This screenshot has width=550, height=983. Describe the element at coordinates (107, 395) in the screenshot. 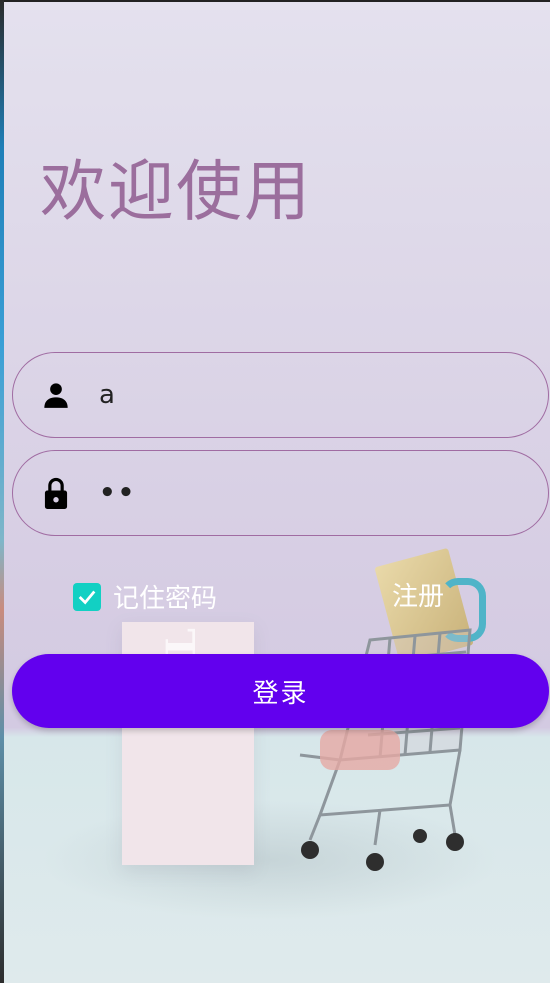

I see `username-value: a` at that location.